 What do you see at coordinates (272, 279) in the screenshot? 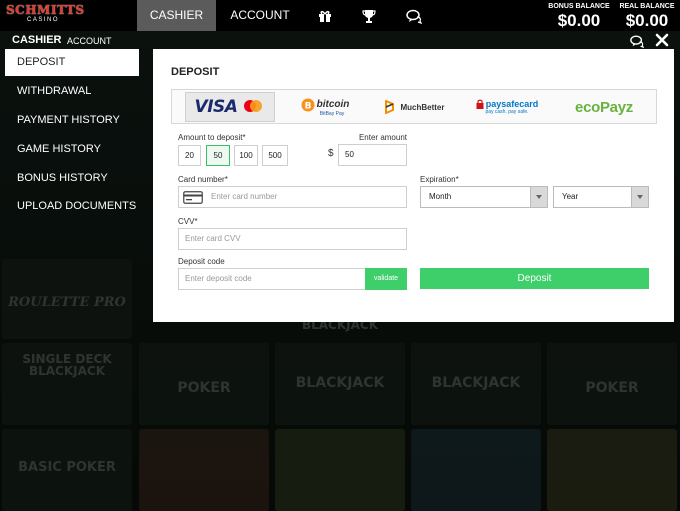
I see `deposit-code-input: Enter deposit code` at bounding box center [272, 279].